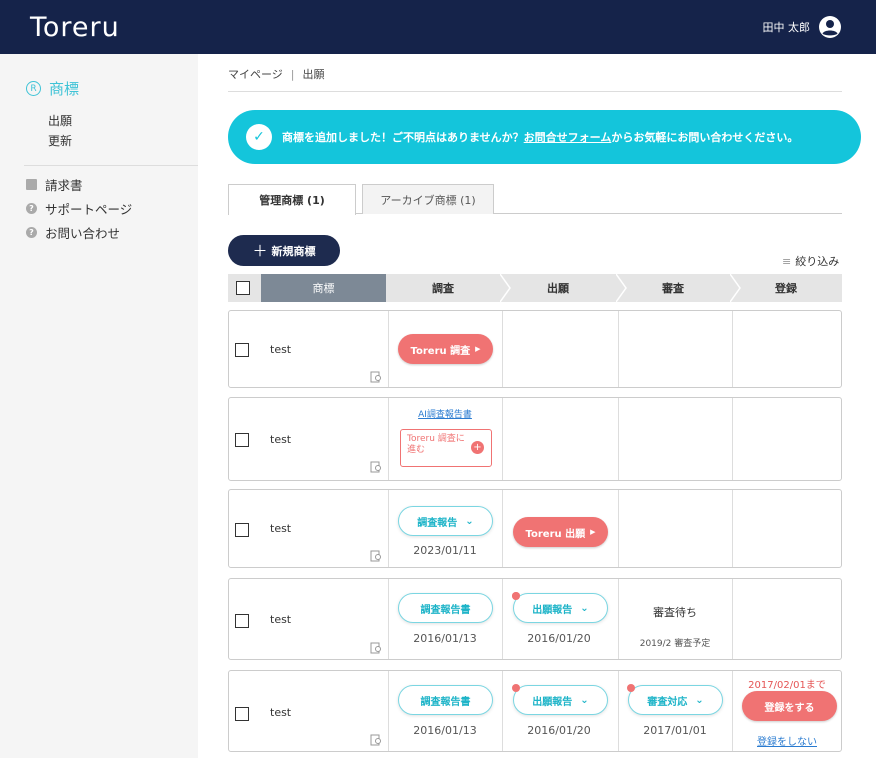 The width and height of the screenshot is (876, 758). Describe the element at coordinates (705, 137) in the screenshot. I see `notice-text-after: からお気軽にお問い合わせください。` at that location.